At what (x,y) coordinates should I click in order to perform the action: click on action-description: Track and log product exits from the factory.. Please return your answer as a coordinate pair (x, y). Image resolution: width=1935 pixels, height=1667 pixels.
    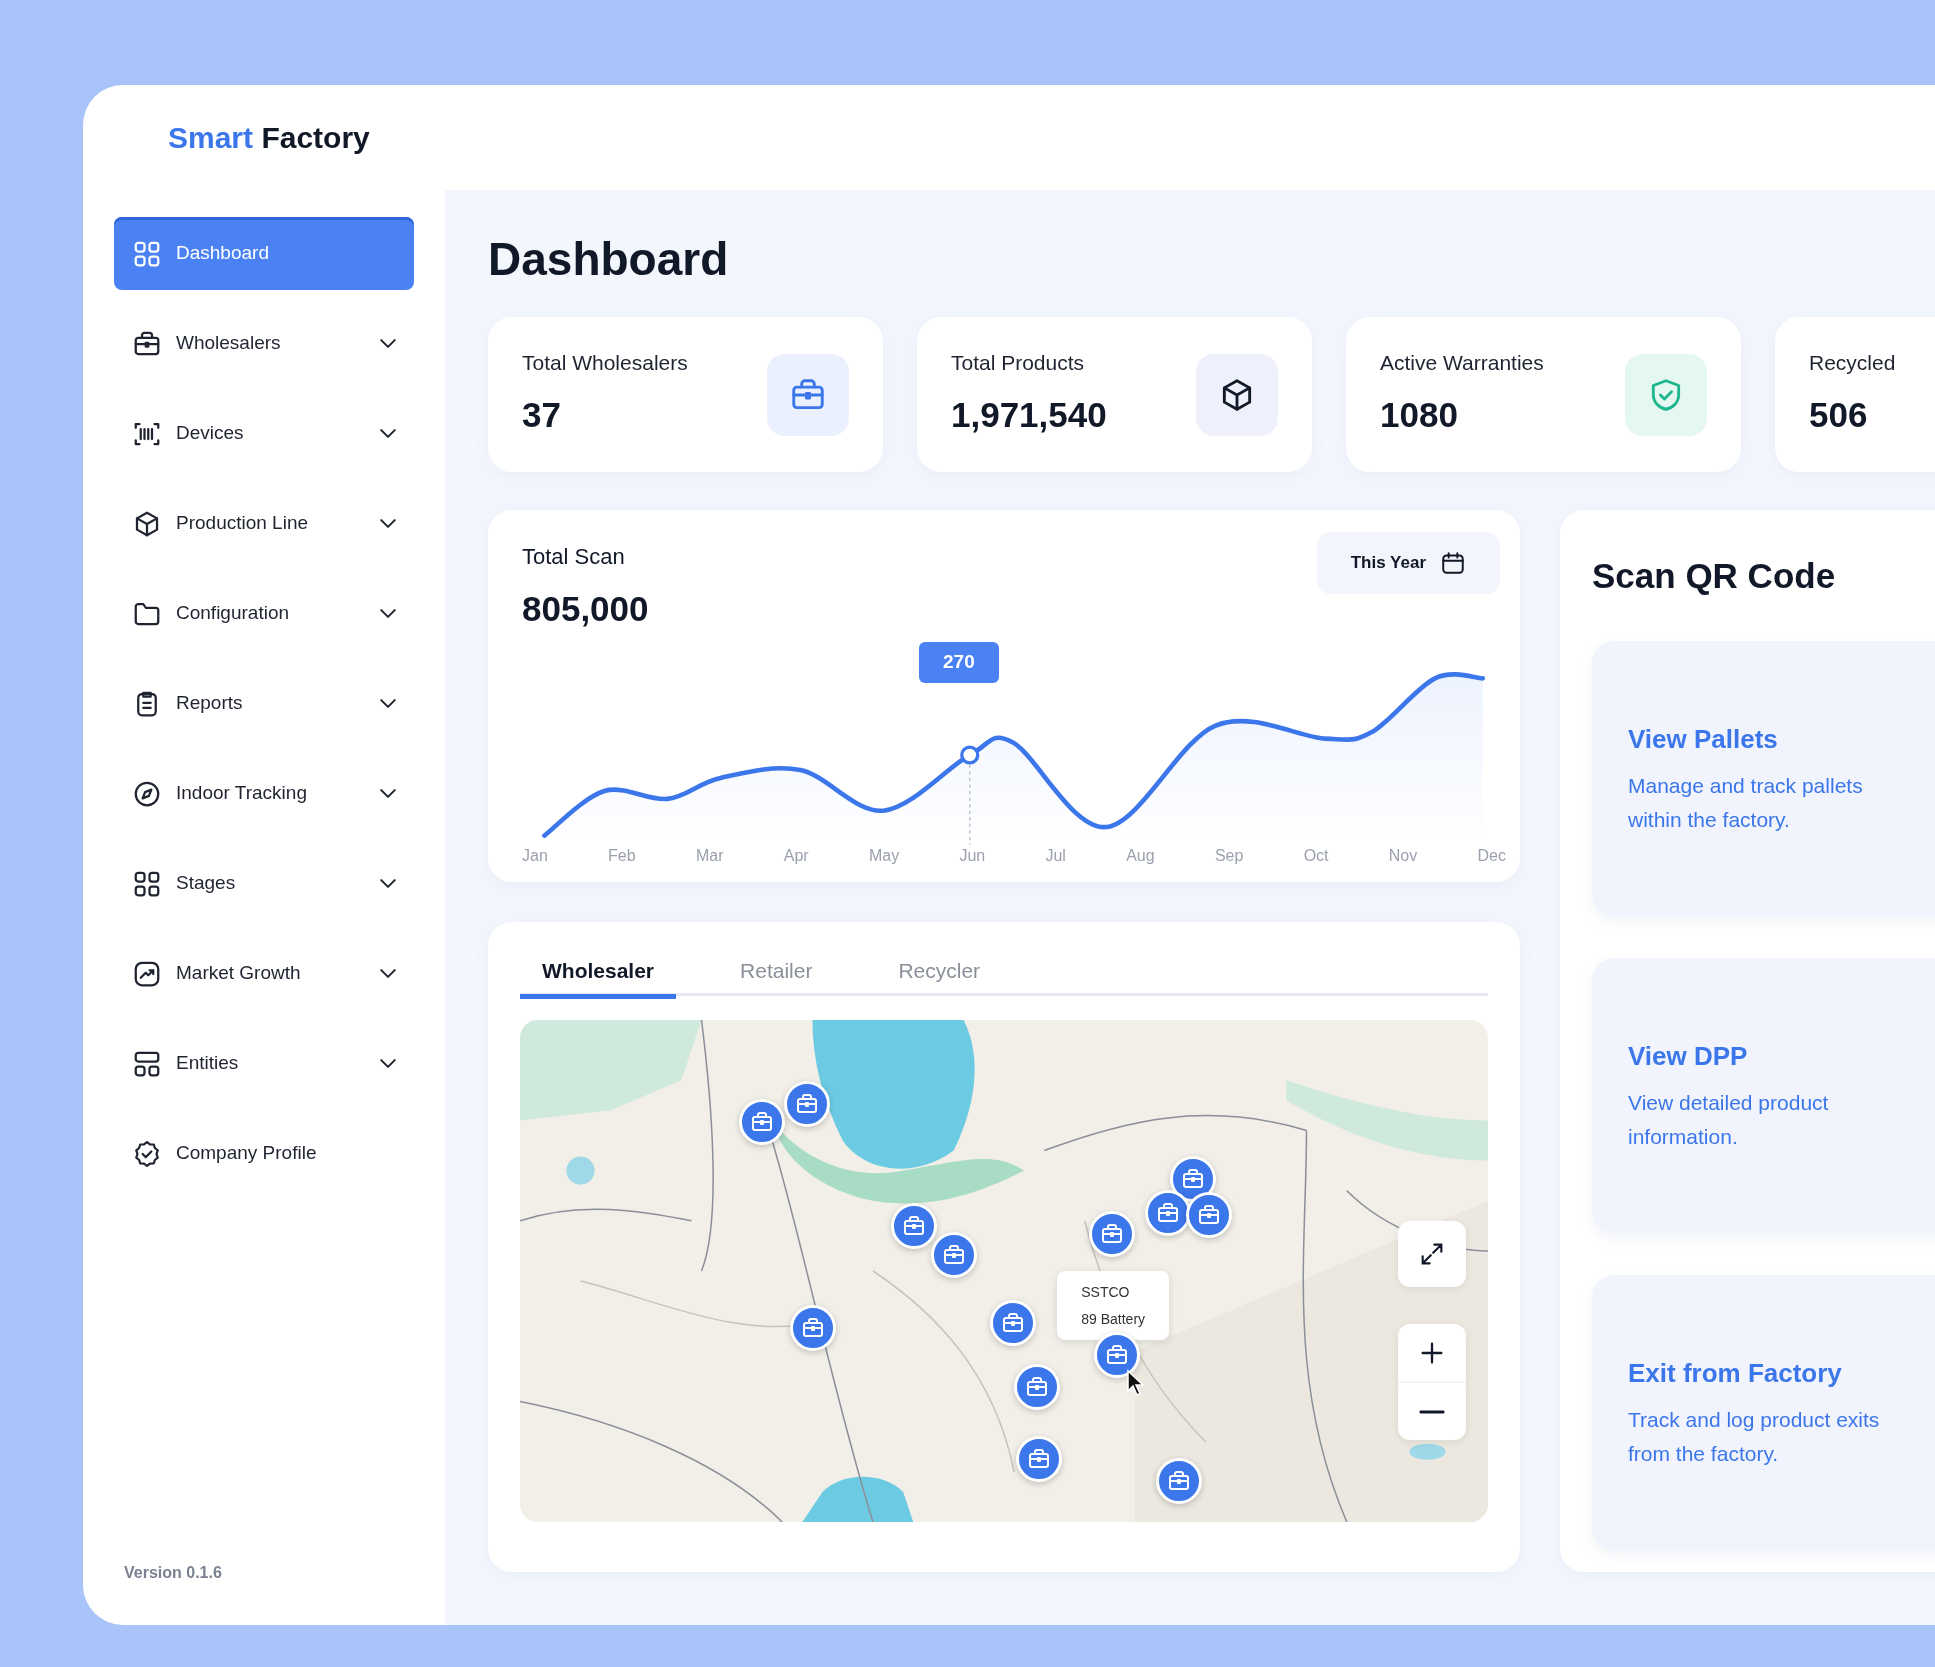
    Looking at the image, I should click on (1754, 1437).